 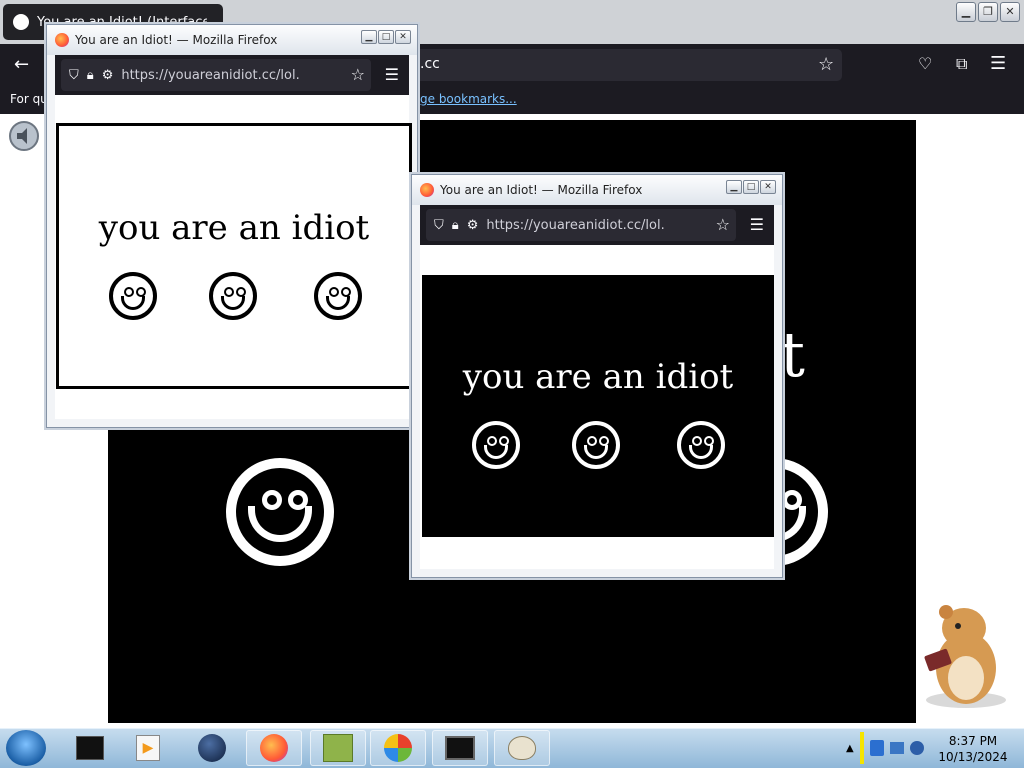 I want to click on globe-icon, so click(x=212, y=748).